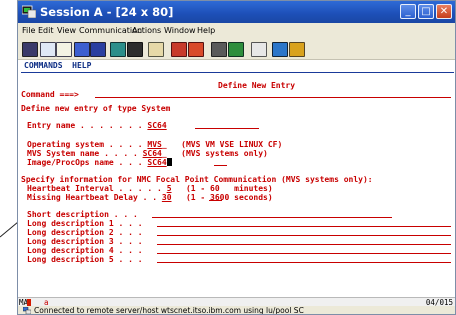 This screenshot has width=456, height=315. Describe the element at coordinates (92, 197) in the screenshot. I see `missing-heartbeat-label: Missing Heartbeat Delay . .` at that location.